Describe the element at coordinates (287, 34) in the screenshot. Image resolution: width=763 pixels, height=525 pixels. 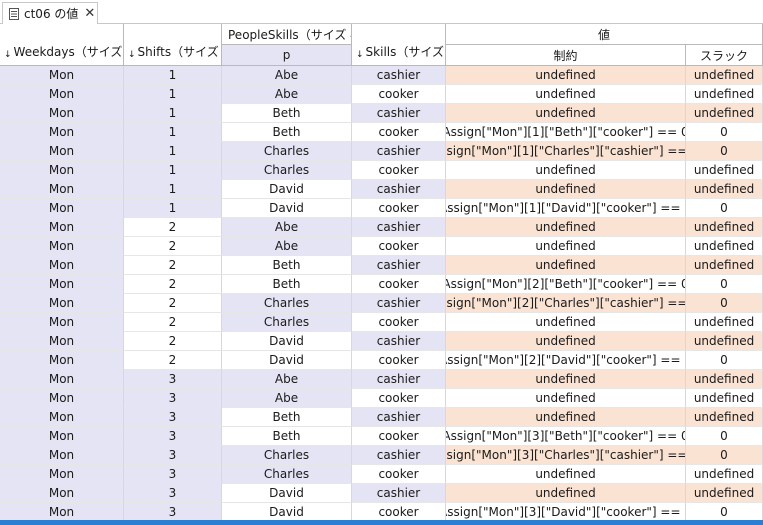
I see `column-group-peopleskills: PeopleSkills（サイズ 4 «` at that location.